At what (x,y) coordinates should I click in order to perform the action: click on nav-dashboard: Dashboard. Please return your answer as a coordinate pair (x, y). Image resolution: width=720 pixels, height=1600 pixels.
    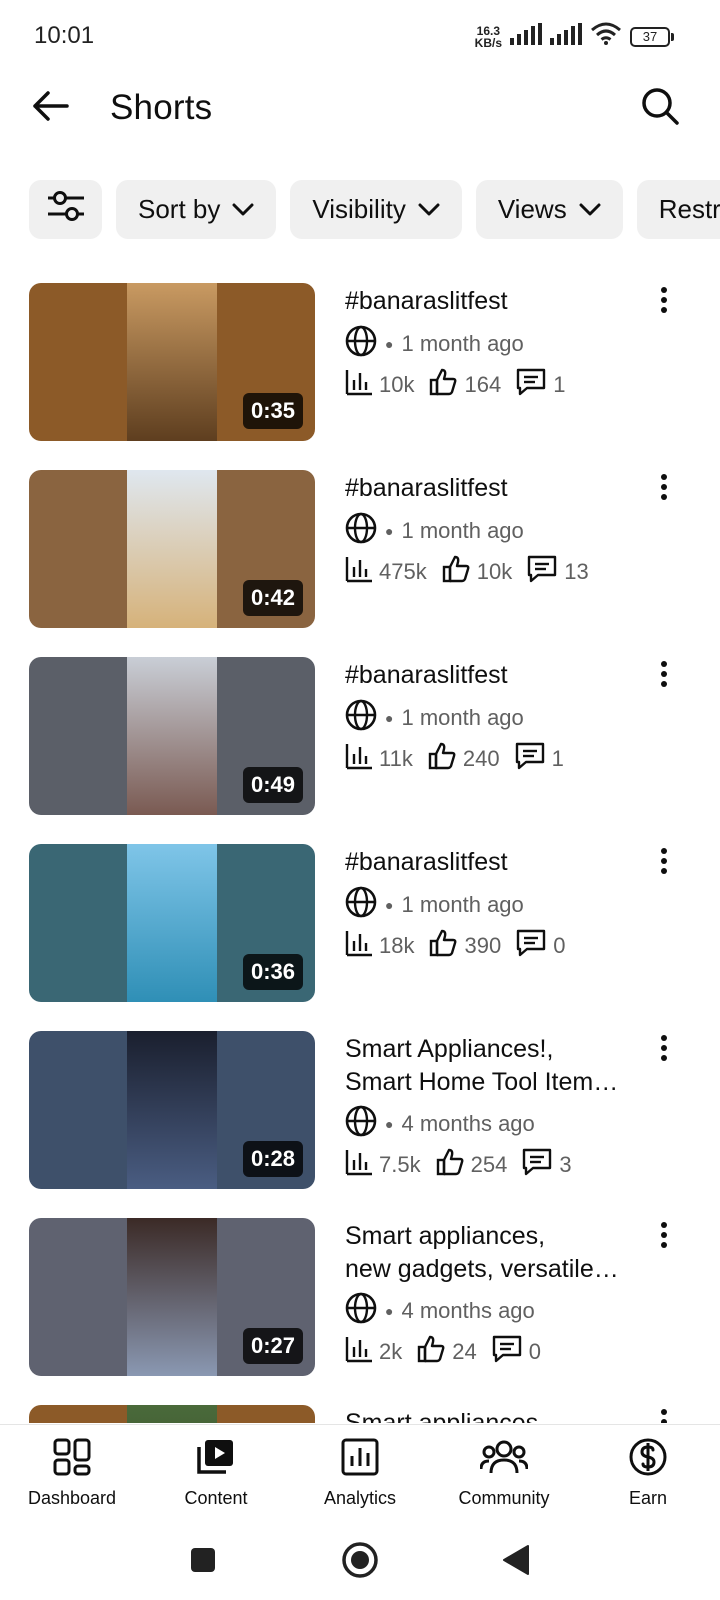
    Looking at the image, I should click on (72, 1473).